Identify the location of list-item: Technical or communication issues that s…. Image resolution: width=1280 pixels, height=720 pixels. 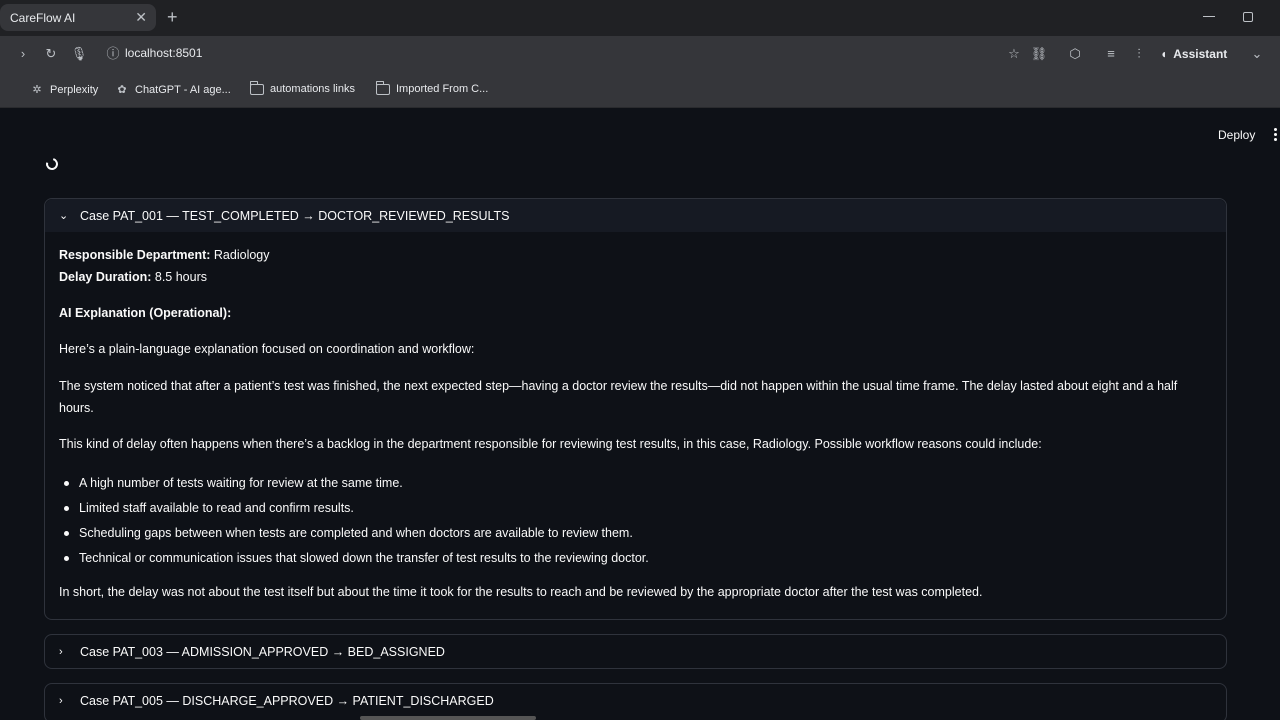
(634, 559).